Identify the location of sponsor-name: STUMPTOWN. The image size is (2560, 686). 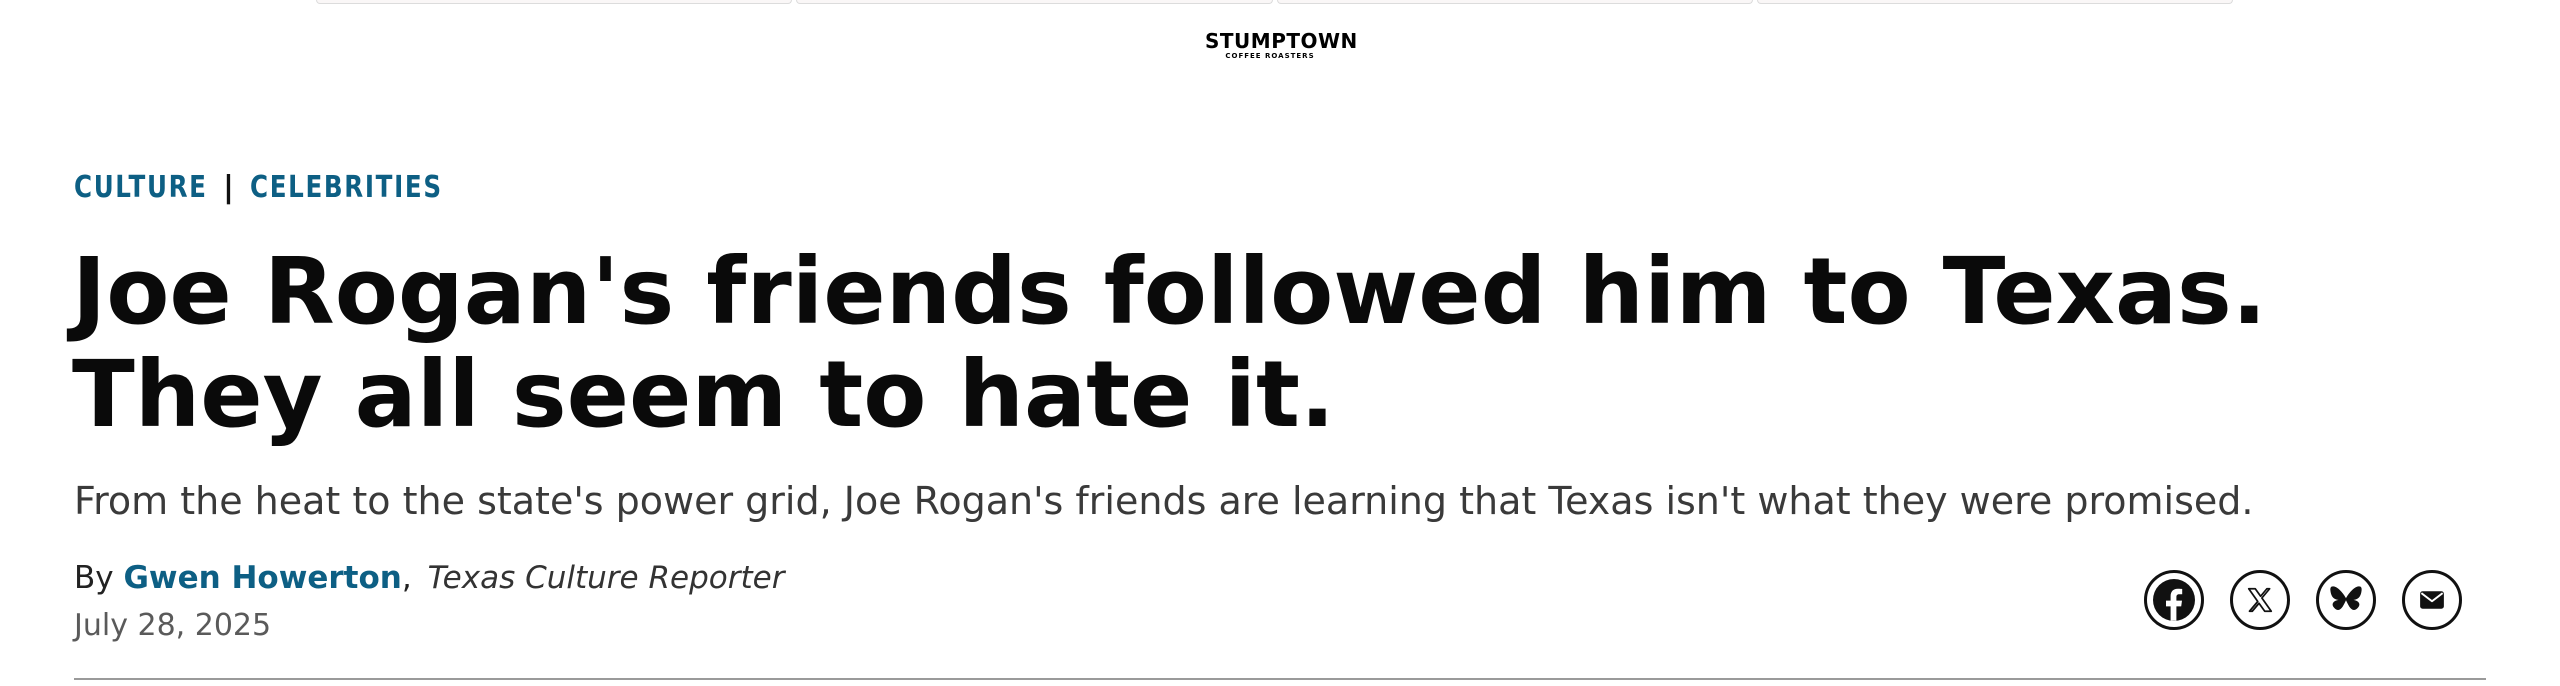
(1281, 41).